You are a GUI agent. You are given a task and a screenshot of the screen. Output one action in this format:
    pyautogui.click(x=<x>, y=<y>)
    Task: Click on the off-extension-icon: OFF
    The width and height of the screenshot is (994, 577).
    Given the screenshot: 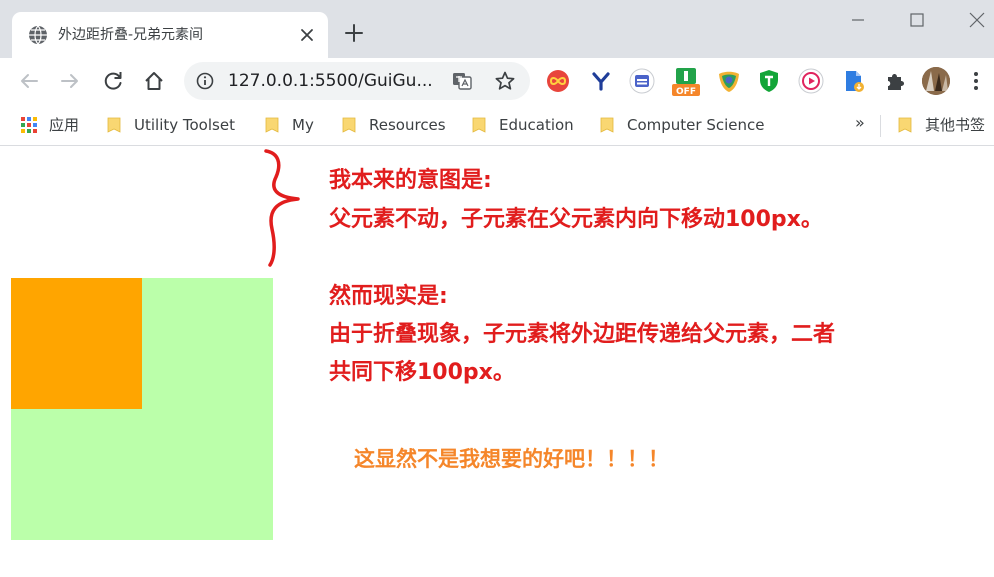 What is the action you would take?
    pyautogui.click(x=686, y=82)
    